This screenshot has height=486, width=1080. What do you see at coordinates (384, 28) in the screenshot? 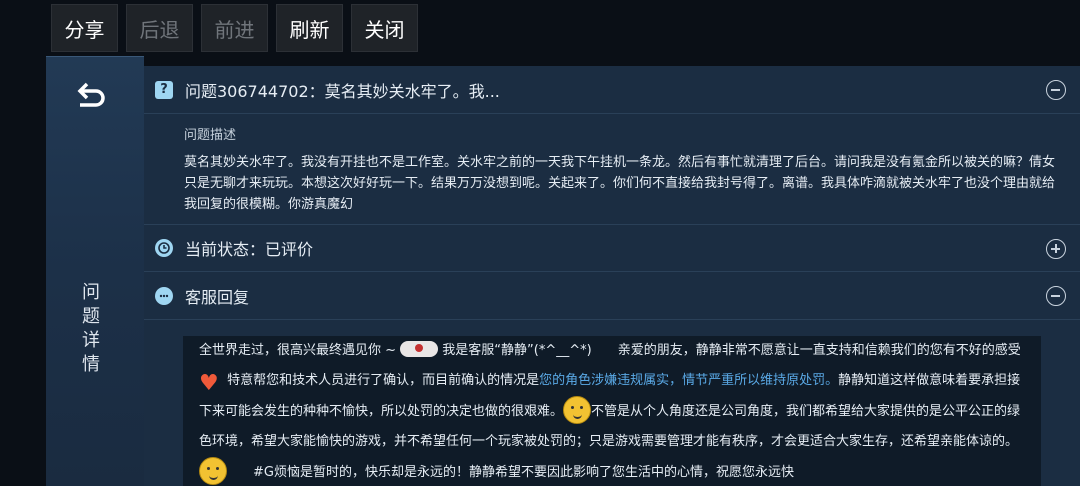
I see `close-button: 关闭` at bounding box center [384, 28].